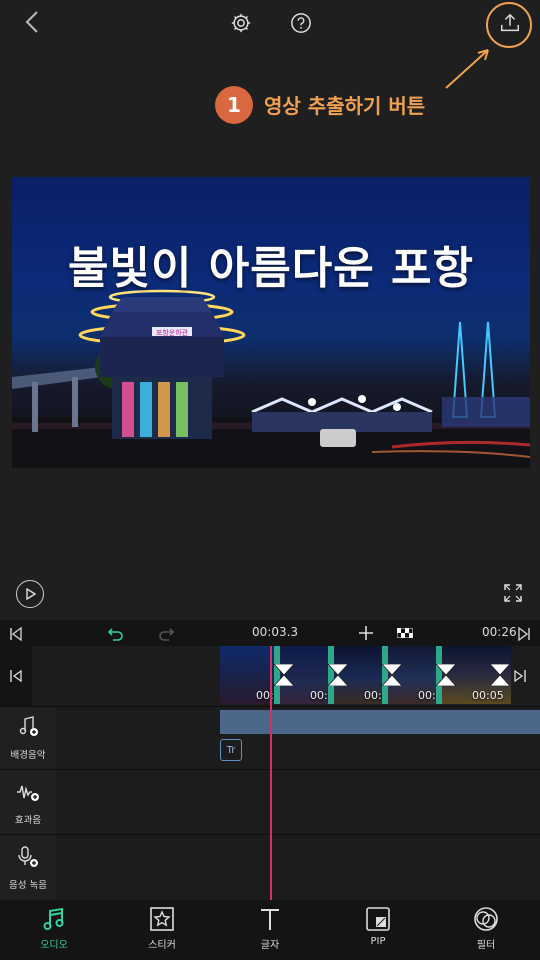 This screenshot has width=540, height=960. Describe the element at coordinates (520, 676) in the screenshot. I see `trim-right-icon` at that location.